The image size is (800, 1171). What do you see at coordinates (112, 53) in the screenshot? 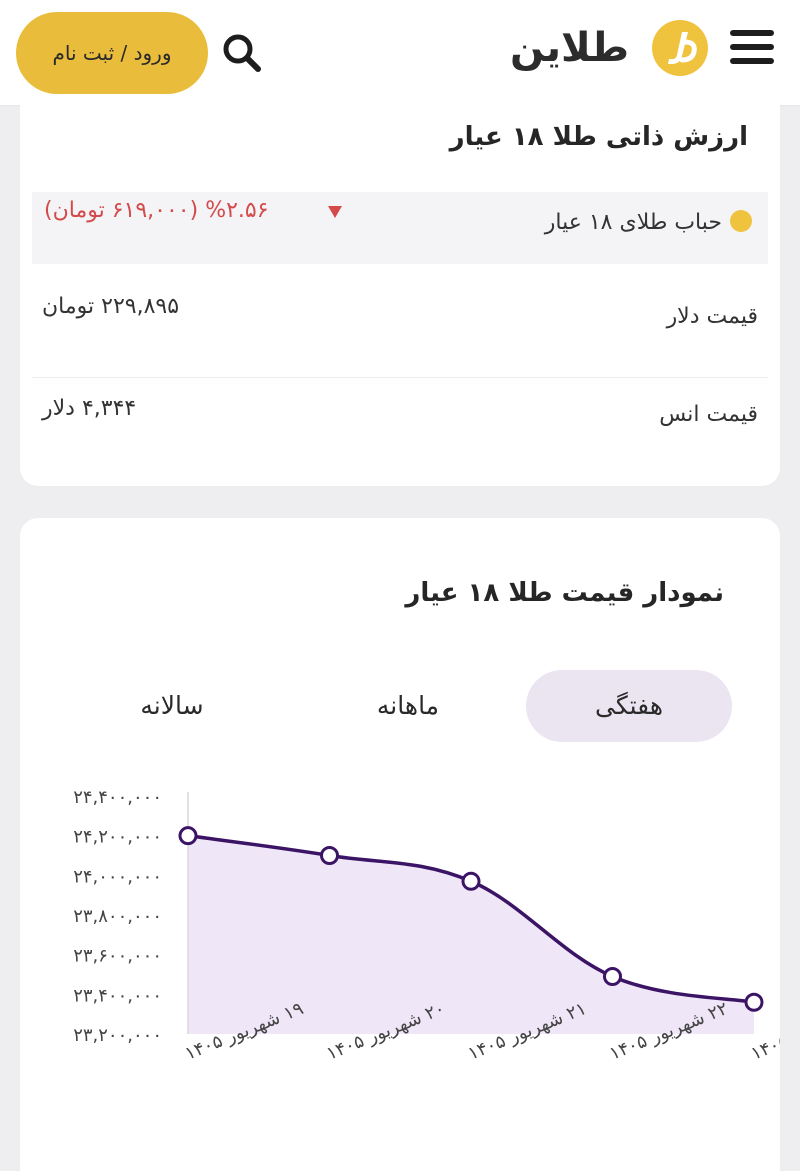
I see `login-register-button: ورود / ثبت نام` at bounding box center [112, 53].